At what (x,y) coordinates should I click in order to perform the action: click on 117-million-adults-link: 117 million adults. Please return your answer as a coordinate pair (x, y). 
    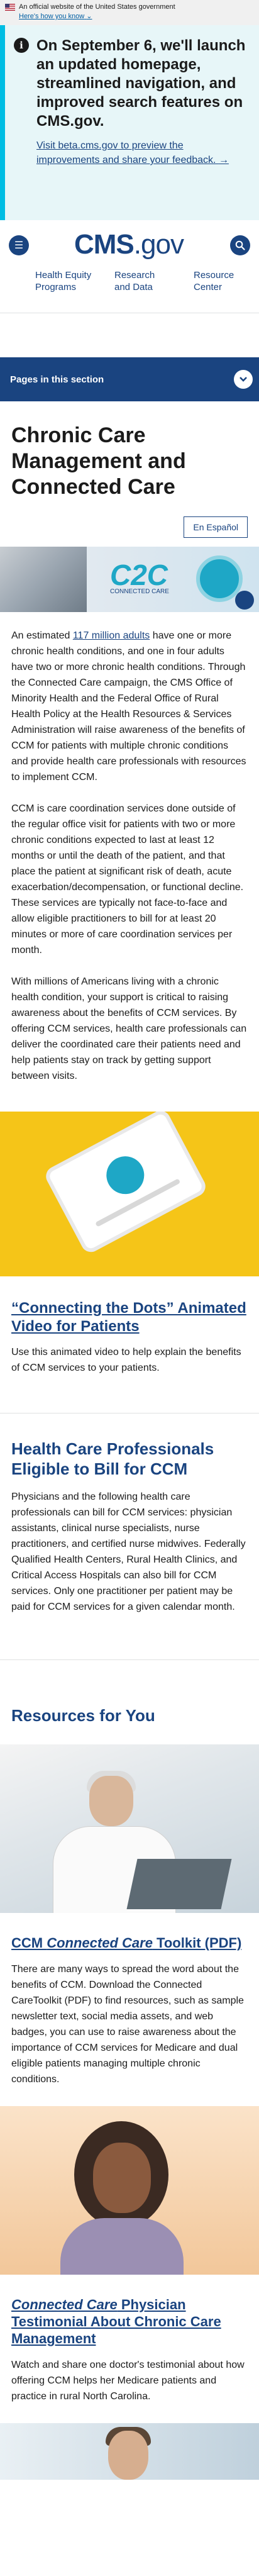
    Looking at the image, I should click on (112, 635).